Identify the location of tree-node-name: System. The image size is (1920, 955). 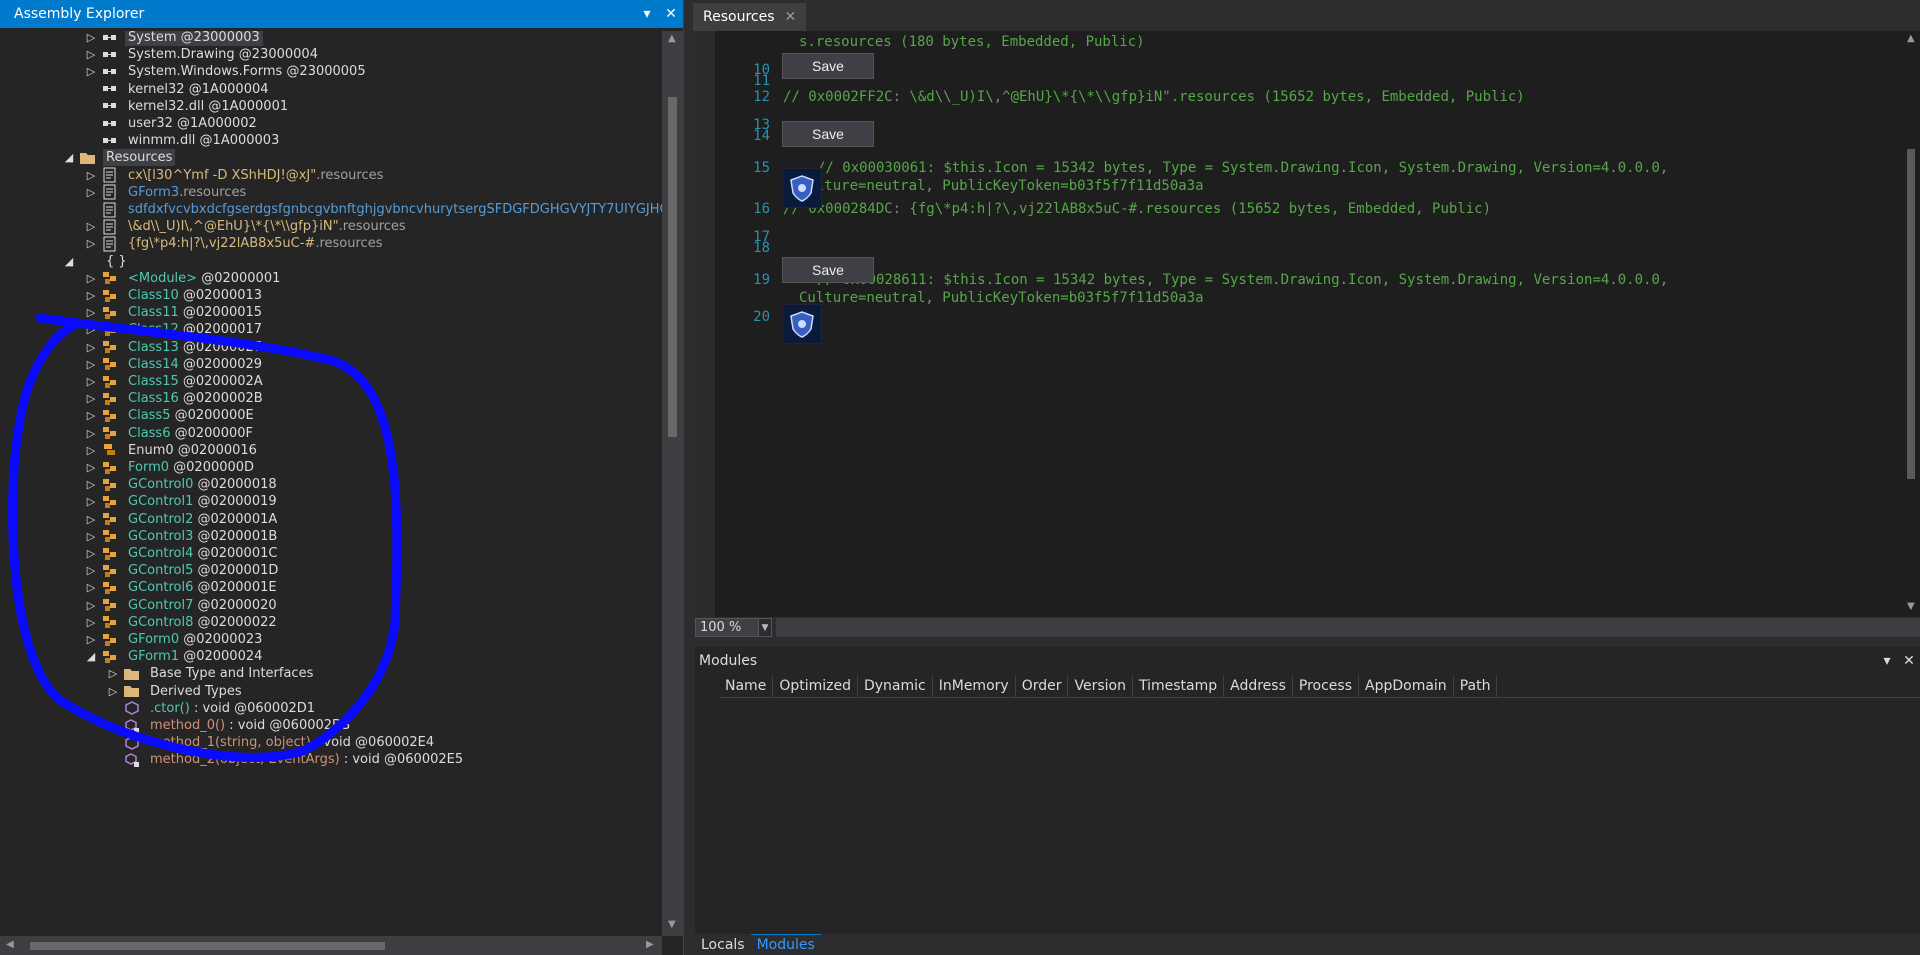
(152, 38).